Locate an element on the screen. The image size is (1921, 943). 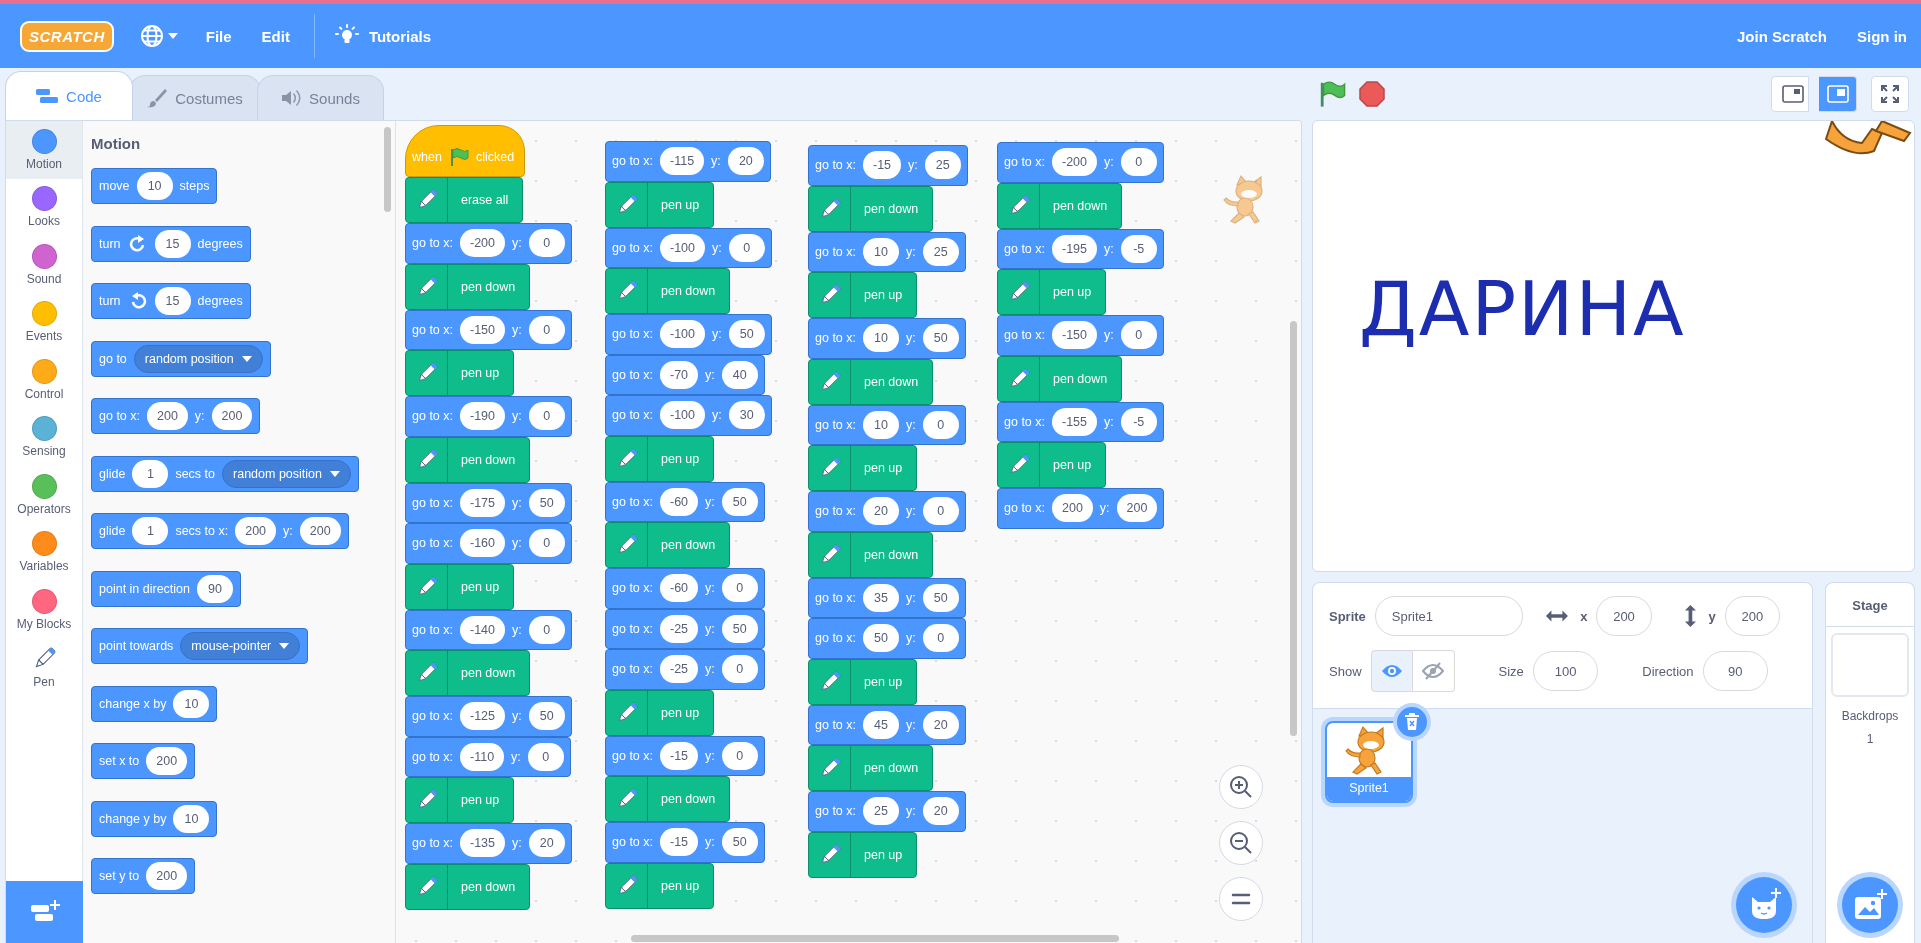
show-button is located at coordinates (1391, 671).